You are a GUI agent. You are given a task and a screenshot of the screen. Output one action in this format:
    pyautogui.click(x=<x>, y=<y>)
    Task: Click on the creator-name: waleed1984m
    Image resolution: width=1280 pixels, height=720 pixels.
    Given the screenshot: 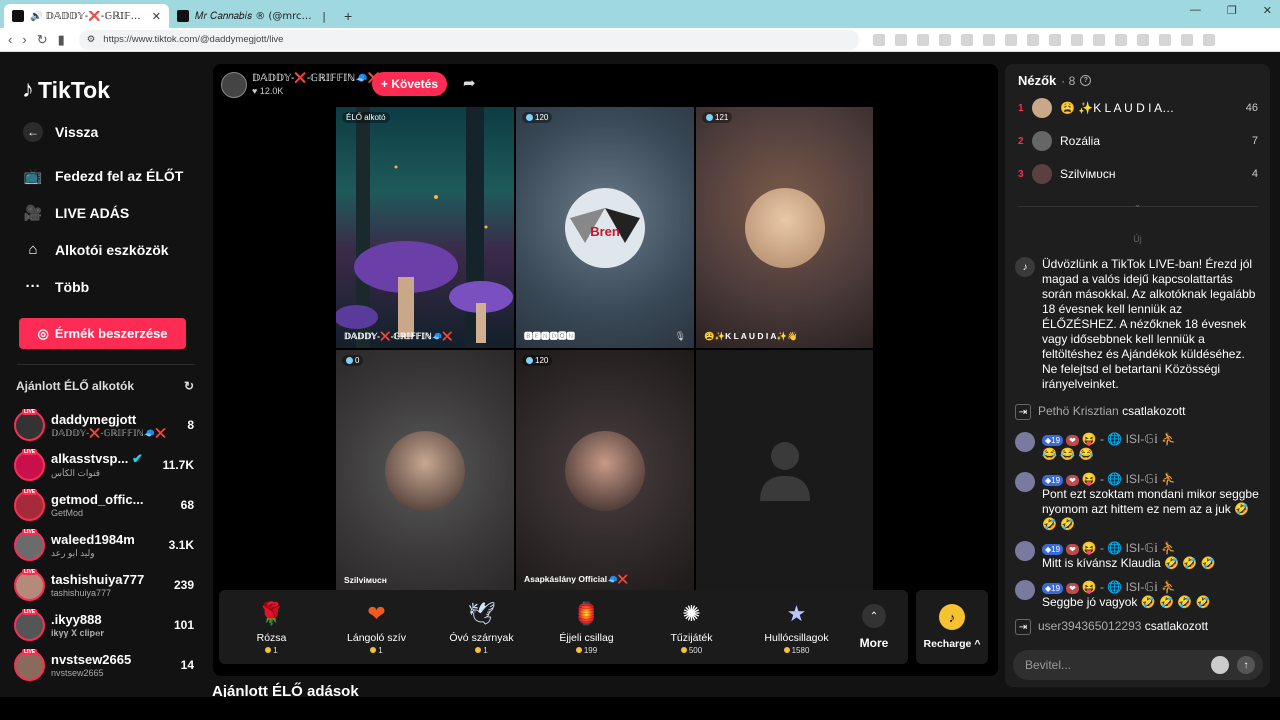 What is the action you would take?
    pyautogui.click(x=93, y=539)
    